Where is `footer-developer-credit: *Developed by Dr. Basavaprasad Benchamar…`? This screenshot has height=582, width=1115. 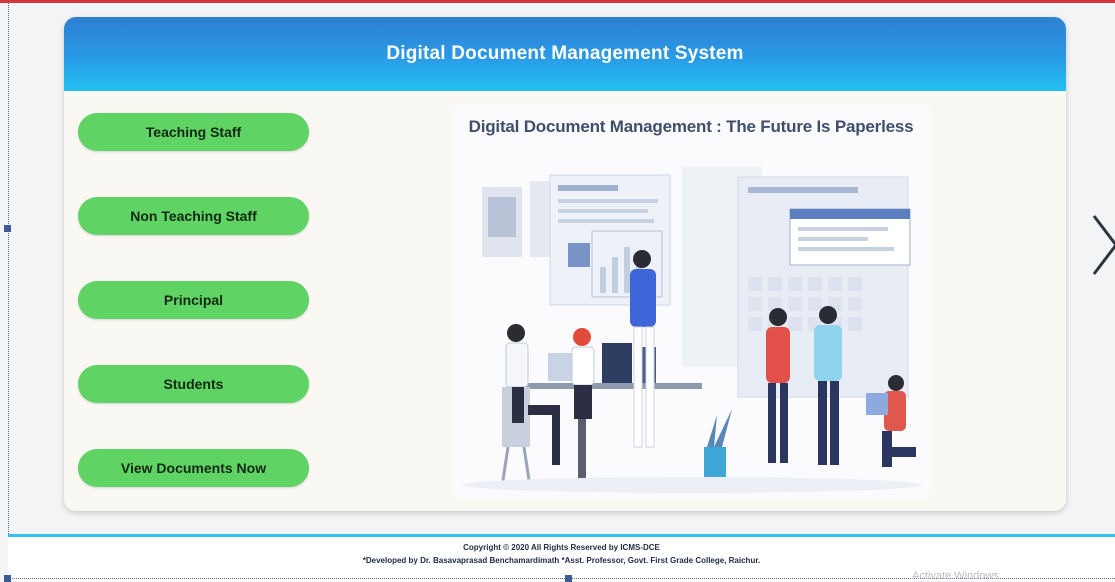
footer-developer-credit: *Developed by Dr. Basavaprasad Benchamar… is located at coordinates (561, 560).